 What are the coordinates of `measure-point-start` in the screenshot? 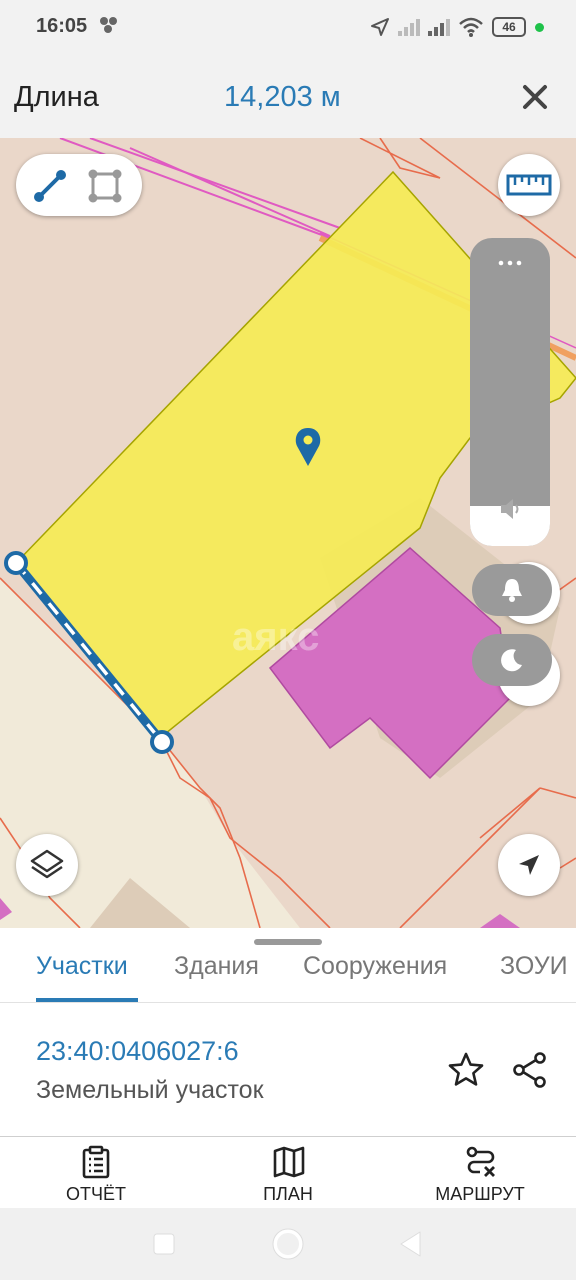 It's located at (16, 563).